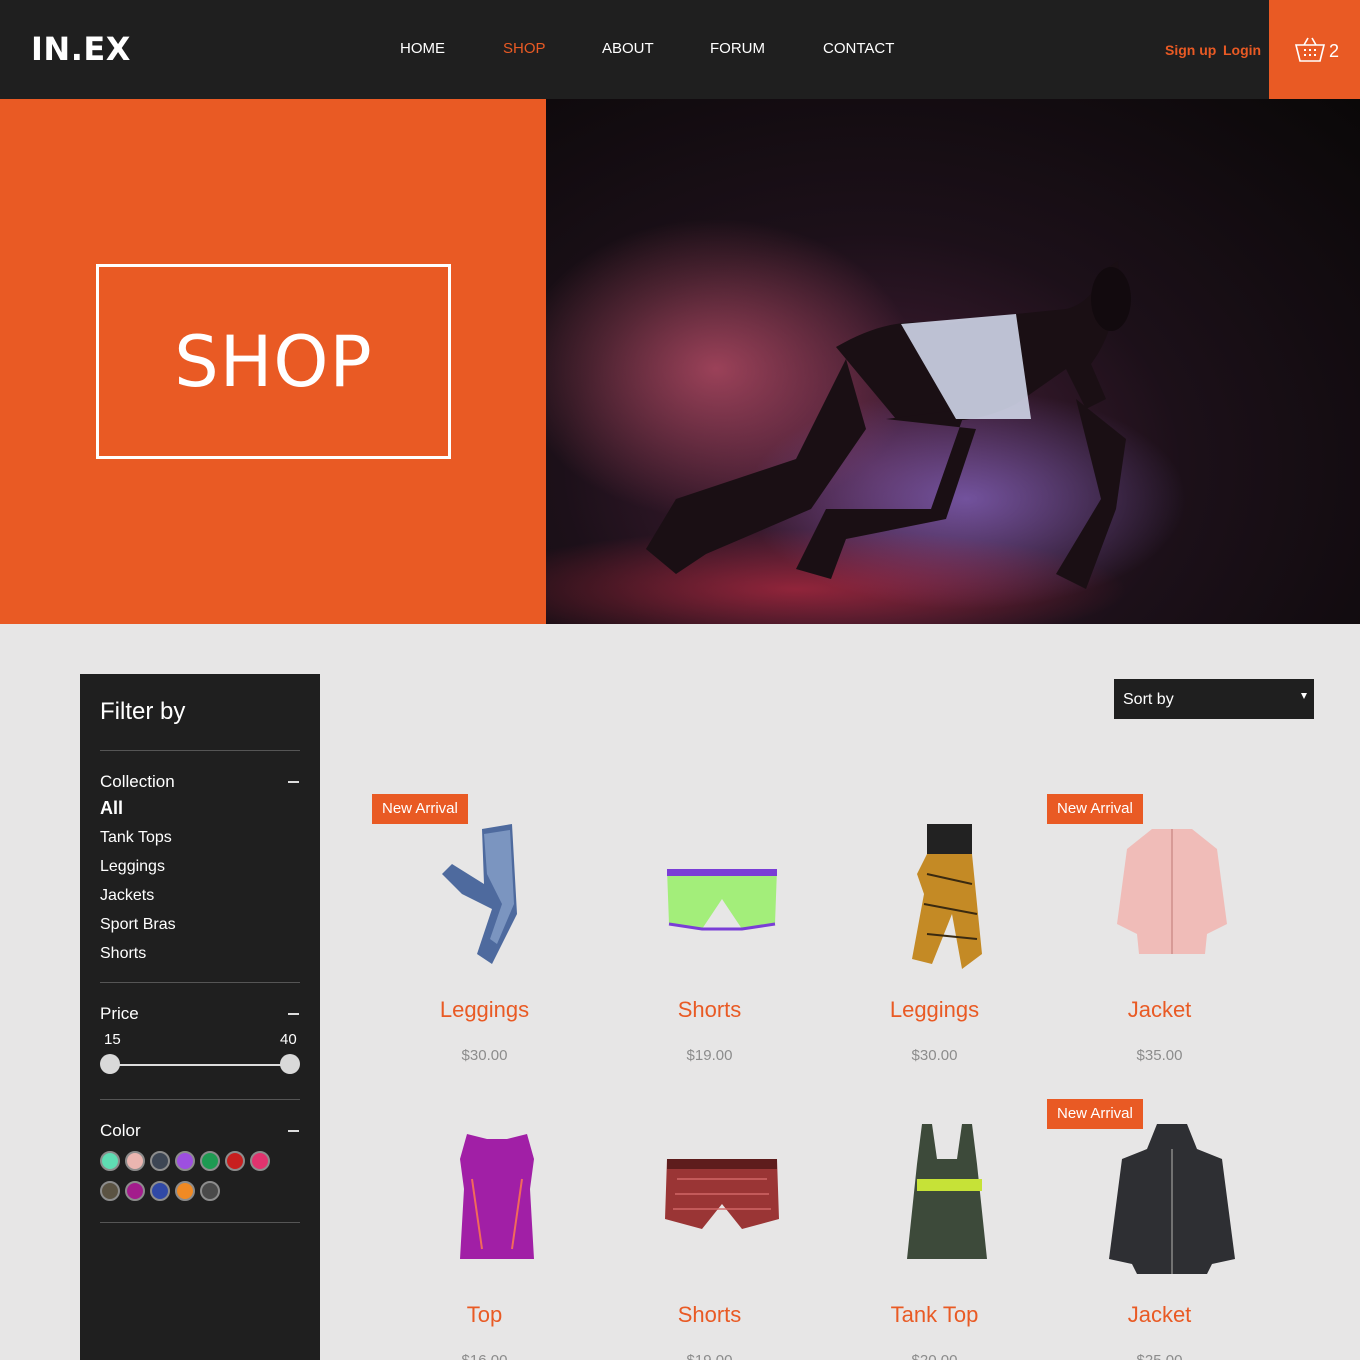 The height and width of the screenshot is (1360, 1360). What do you see at coordinates (422, 48) in the screenshot?
I see `nav-home: HOME` at bounding box center [422, 48].